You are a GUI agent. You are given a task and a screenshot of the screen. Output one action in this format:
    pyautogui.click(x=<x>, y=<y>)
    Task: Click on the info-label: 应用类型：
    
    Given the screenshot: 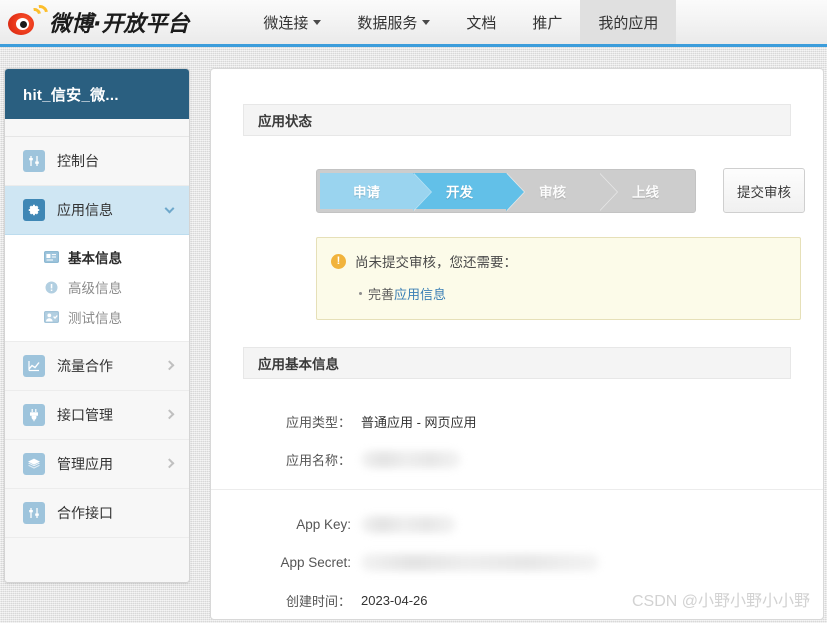 What is the action you would take?
    pyautogui.click(x=318, y=422)
    